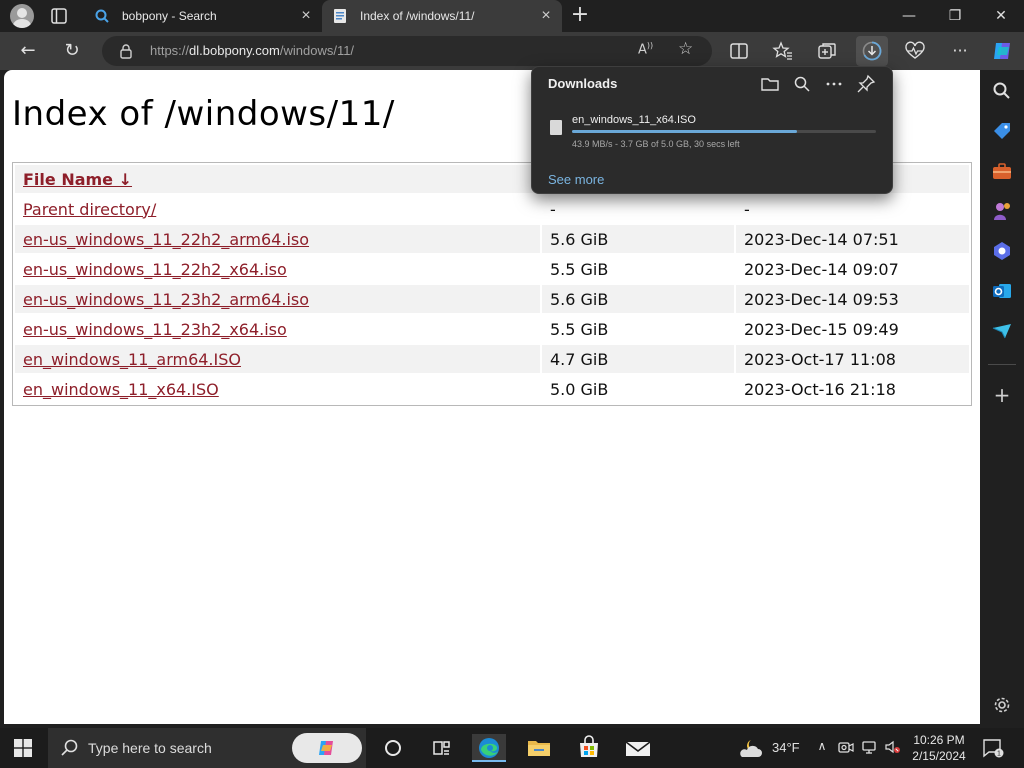 The height and width of the screenshot is (768, 1024). What do you see at coordinates (685, 49) in the screenshot?
I see `favorite-star-icon: ☆` at bounding box center [685, 49].